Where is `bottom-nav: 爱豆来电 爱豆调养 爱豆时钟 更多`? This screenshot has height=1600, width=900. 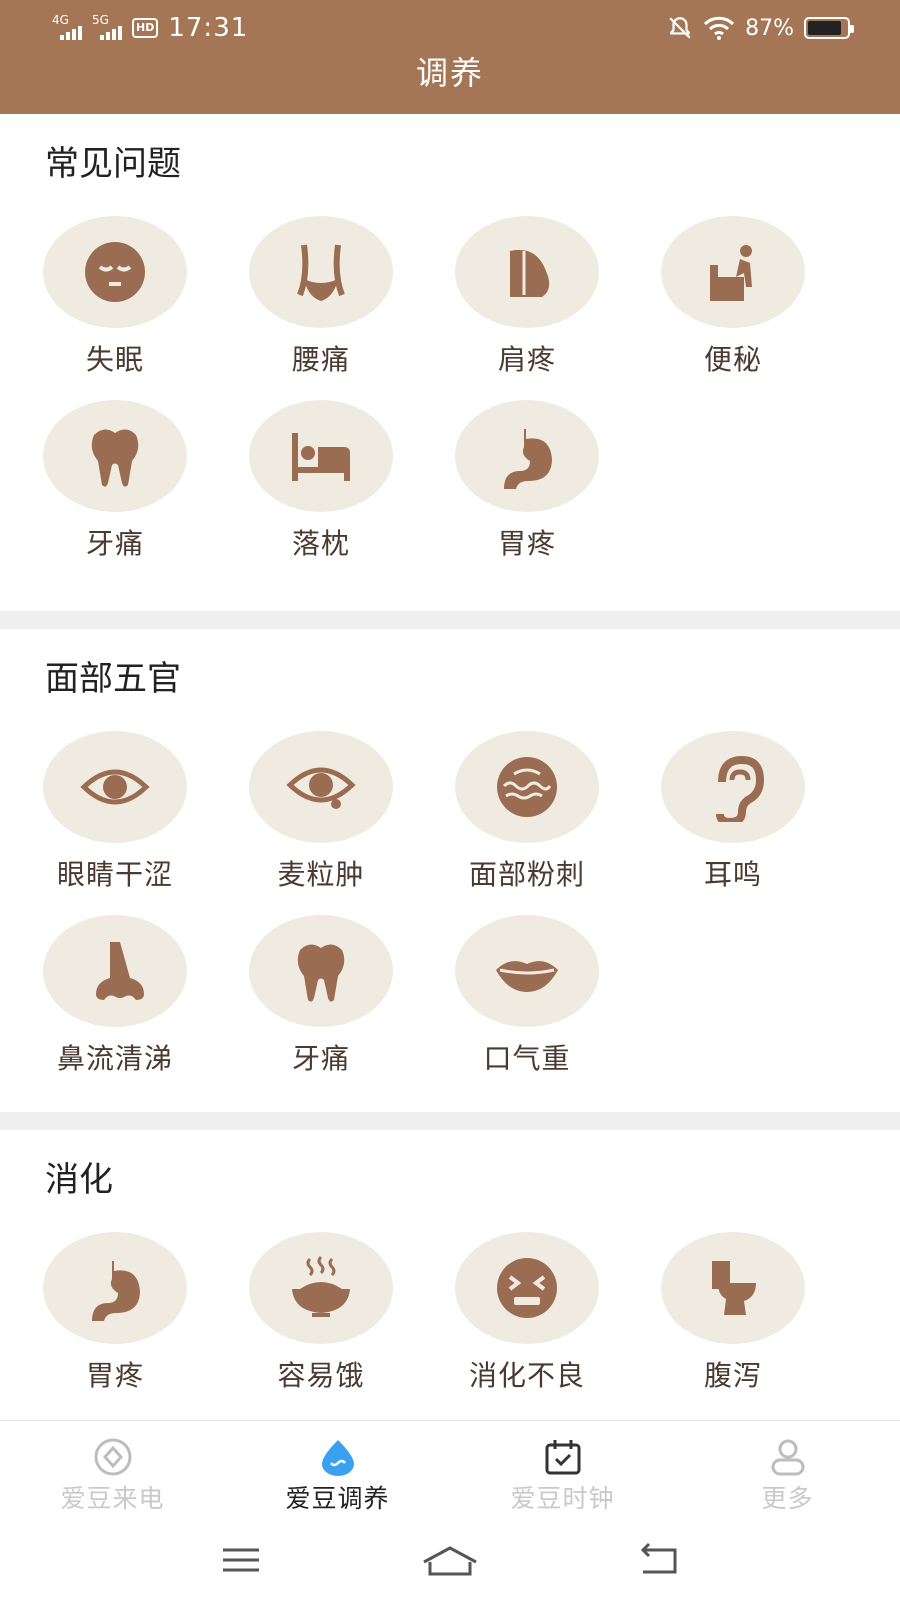 bottom-nav: 爱豆来电 爱豆调养 爱豆时钟 更多 is located at coordinates (450, 1470).